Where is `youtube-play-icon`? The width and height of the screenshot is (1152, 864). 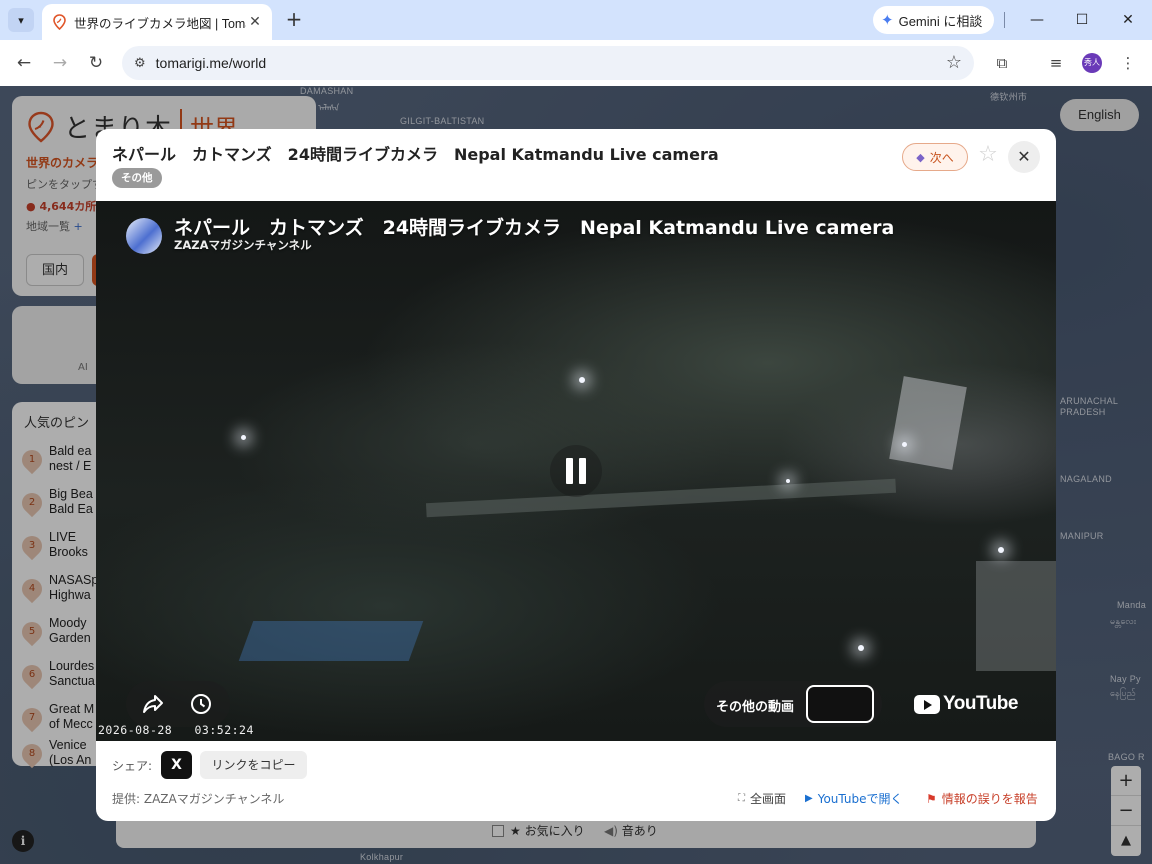 youtube-play-icon is located at coordinates (927, 704).